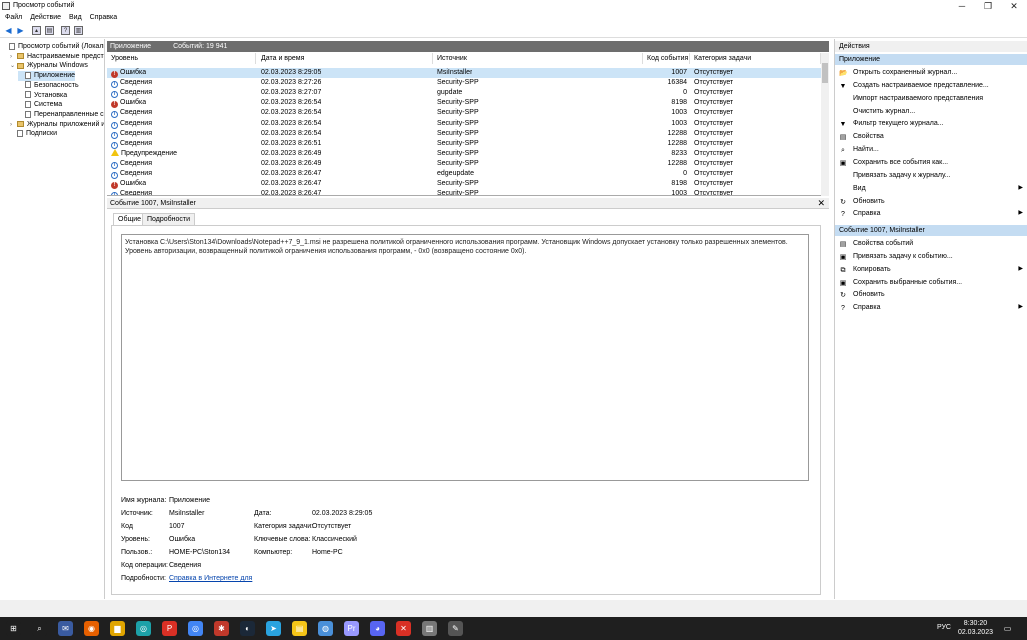 The width and height of the screenshot is (1027, 640). Describe the element at coordinates (1007, 628) in the screenshot. I see `notifications-icon: ▭` at that location.